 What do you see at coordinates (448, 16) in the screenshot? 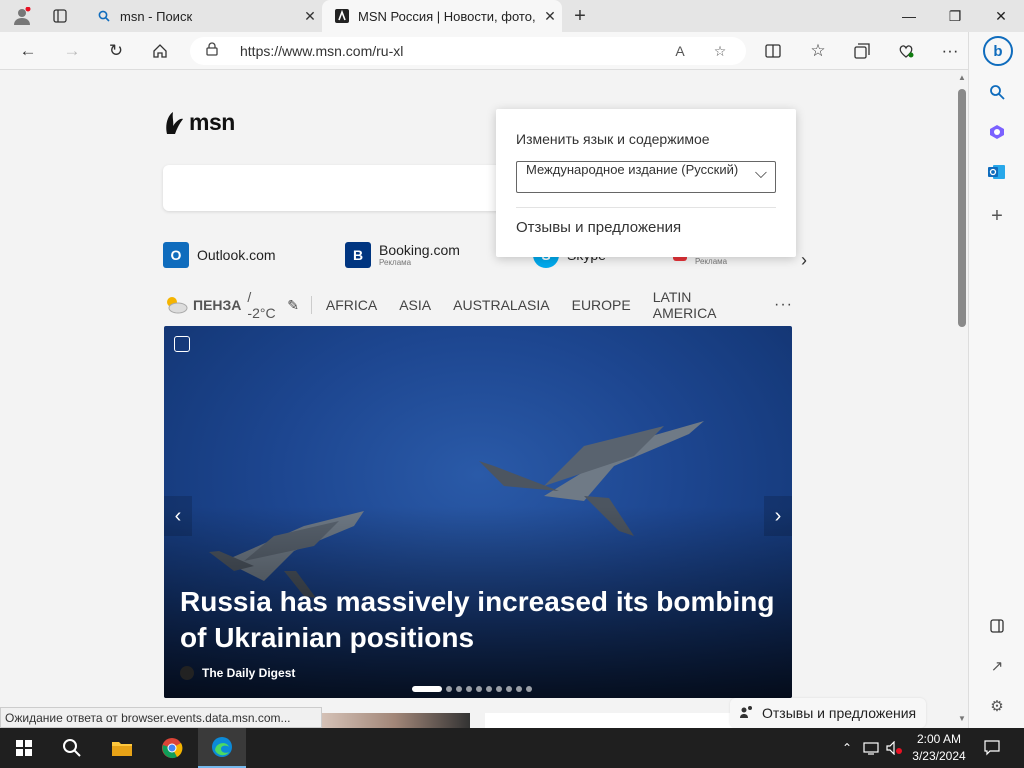
I see `tab-title: MSN Россия | Новости, фото, п` at bounding box center [448, 16].